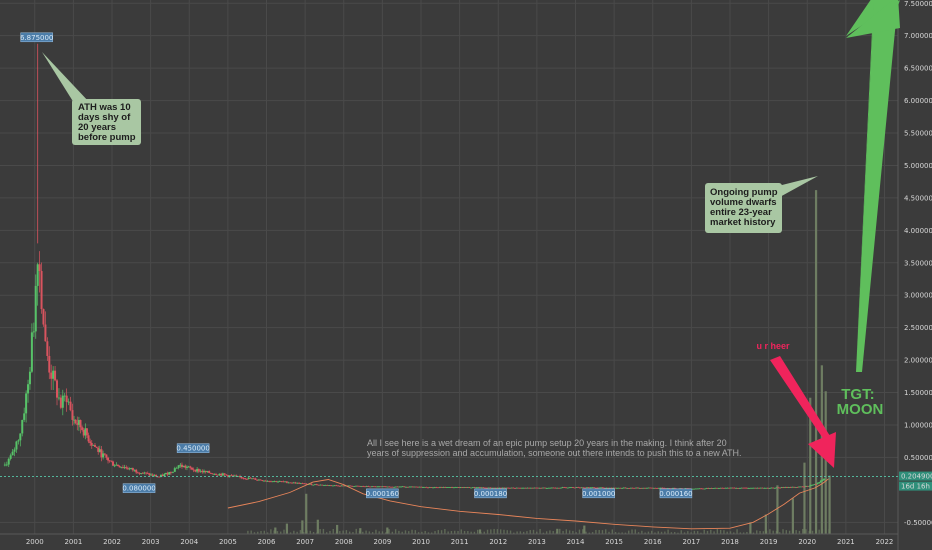 The image size is (932, 550). I want to click on current-price-tag-text: 0.204900, so click(916, 477).